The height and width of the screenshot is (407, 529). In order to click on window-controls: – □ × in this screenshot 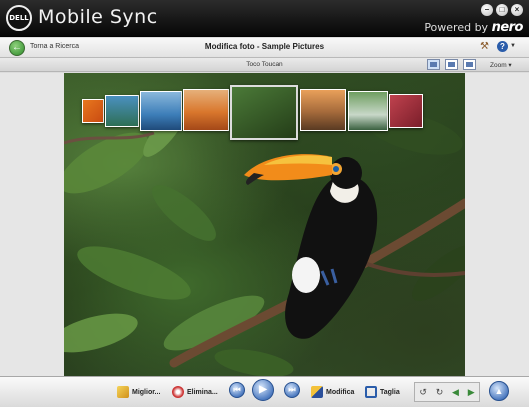, I will do `click(502, 10)`.